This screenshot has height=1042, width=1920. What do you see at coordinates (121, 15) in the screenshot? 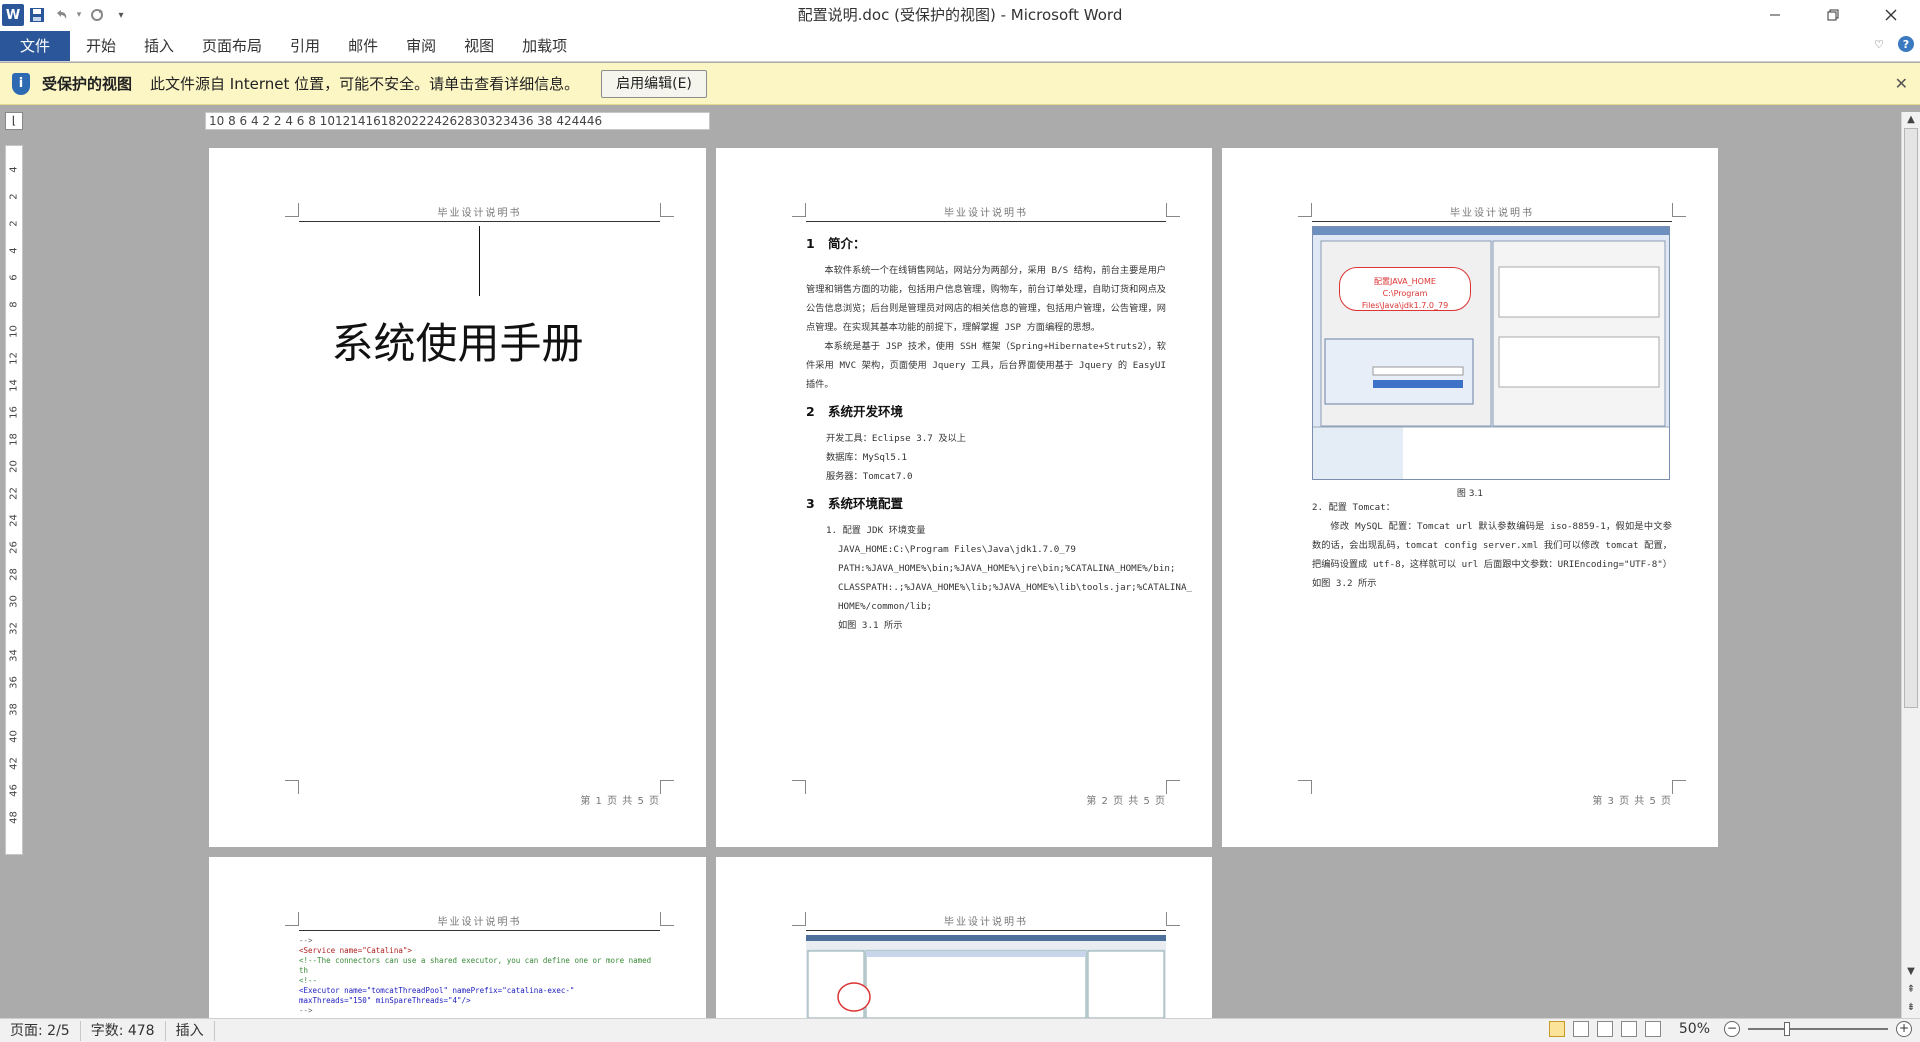
I see `customize-qat-icon: ▾` at bounding box center [121, 15].